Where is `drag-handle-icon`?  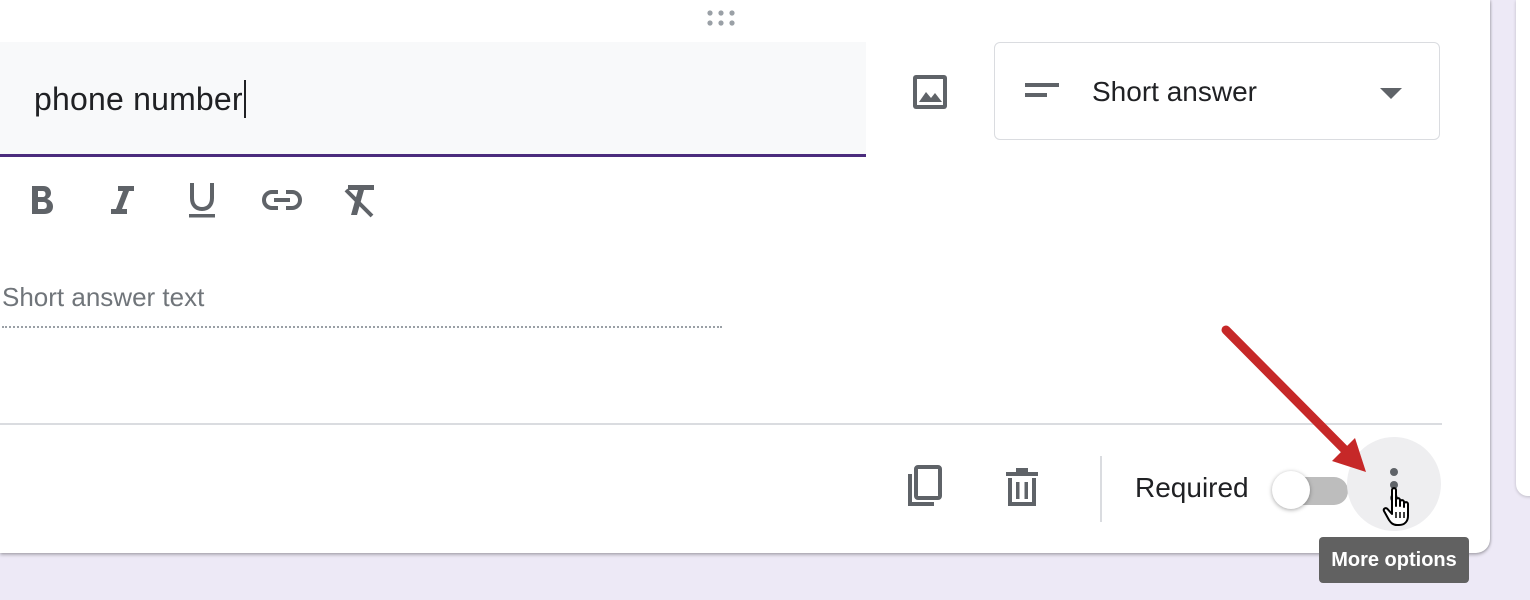
drag-handle-icon is located at coordinates (723, 19).